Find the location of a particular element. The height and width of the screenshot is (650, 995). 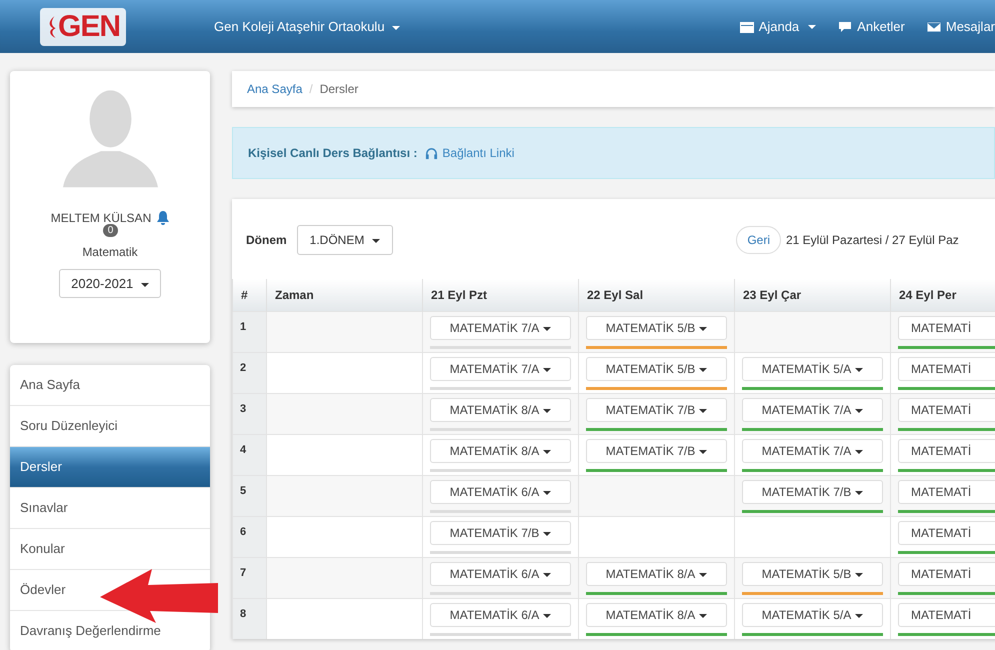

column-header: Zaman is located at coordinates (344, 295).